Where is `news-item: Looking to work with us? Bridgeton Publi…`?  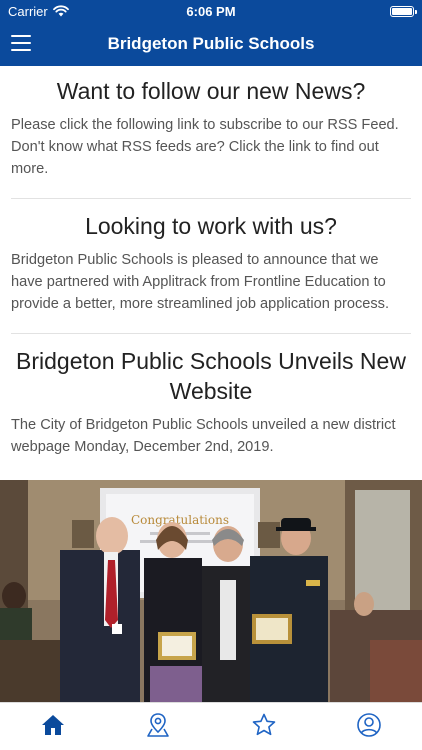 news-item: Looking to work with us? Bridgeton Publi… is located at coordinates (211, 258).